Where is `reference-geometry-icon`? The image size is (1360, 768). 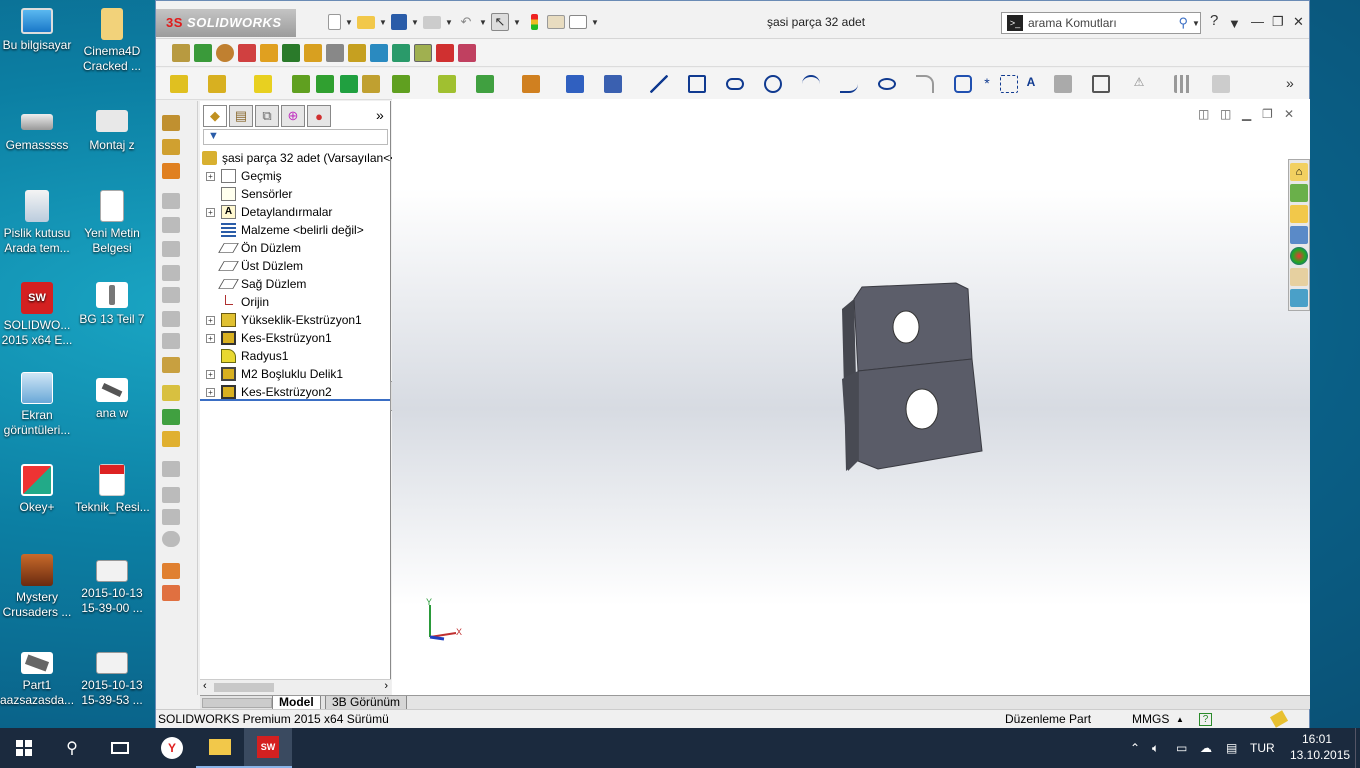
reference-geometry-icon is located at coordinates (447, 84).